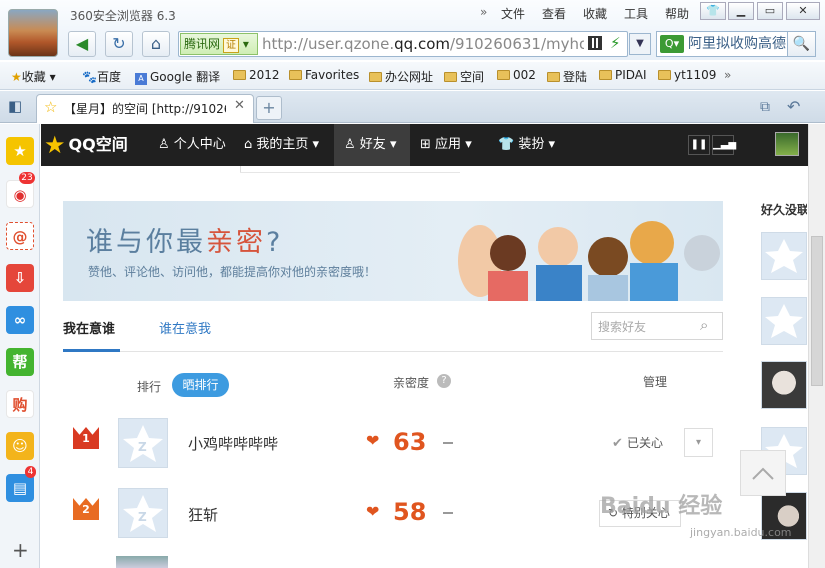  Describe the element at coordinates (595, 13) in the screenshot. I see `menu-favorites: 收藏` at that location.